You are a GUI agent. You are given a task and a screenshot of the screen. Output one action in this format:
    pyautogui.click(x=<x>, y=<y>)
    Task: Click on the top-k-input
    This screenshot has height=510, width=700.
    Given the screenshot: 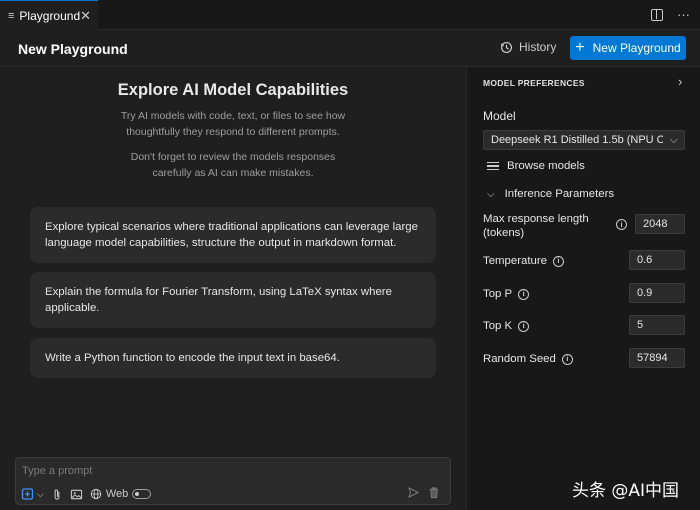 What is the action you would take?
    pyautogui.click(x=657, y=325)
    